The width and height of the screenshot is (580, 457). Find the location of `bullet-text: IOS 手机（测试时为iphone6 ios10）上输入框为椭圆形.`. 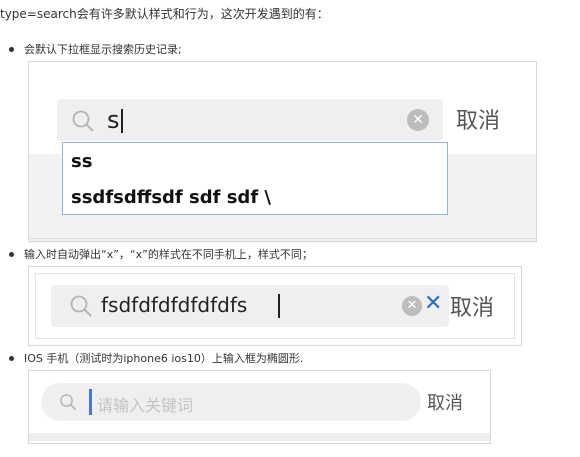

bullet-text: IOS 手机（测试时为iphone6 ios10）上输入框为椭圆形. is located at coordinates (164, 358).